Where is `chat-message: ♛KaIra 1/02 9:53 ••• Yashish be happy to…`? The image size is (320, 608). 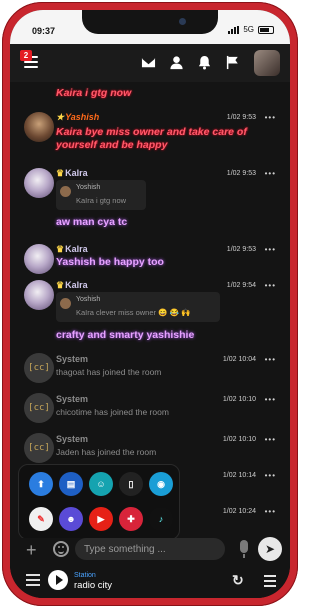
chat-message: ♛KaIra 1/02 9:53 ••• Yashish be happy to… is located at coordinates (150, 257).